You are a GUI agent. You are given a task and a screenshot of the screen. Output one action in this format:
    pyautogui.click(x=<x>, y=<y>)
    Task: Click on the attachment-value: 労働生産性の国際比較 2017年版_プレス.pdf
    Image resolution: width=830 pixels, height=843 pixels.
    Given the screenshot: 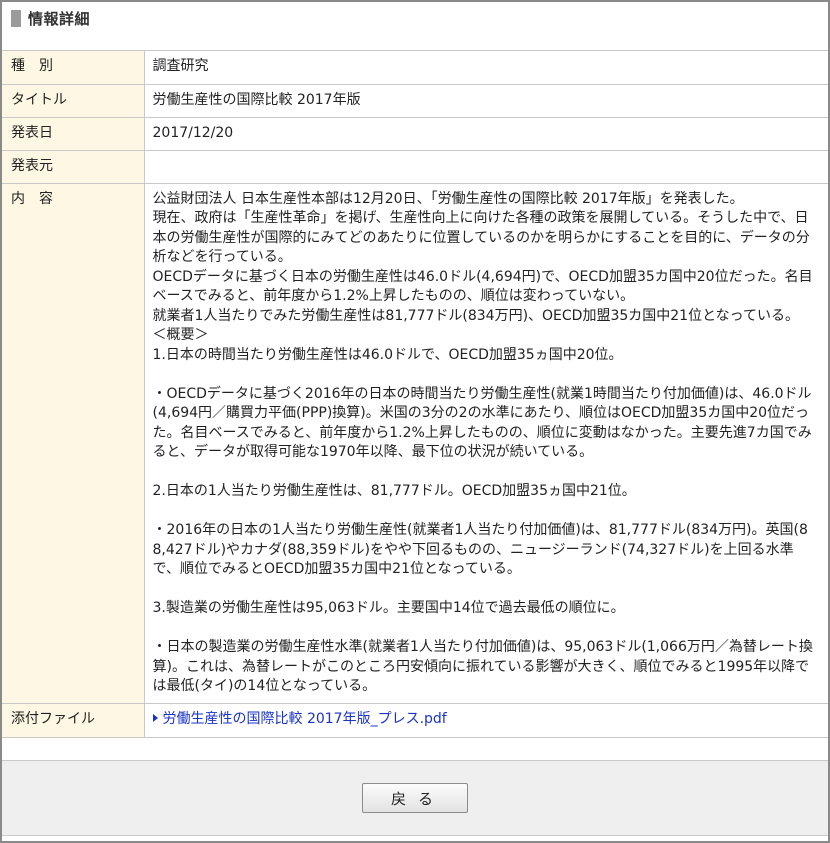 What is the action you would take?
    pyautogui.click(x=486, y=720)
    